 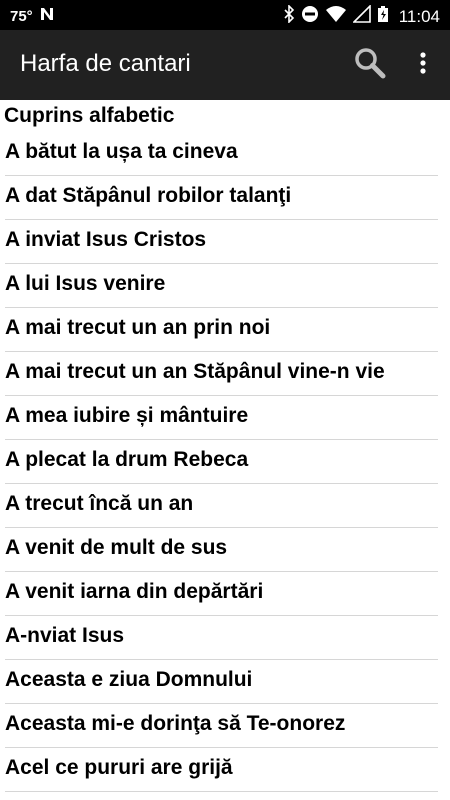 I want to click on search-icon, so click(x=370, y=65).